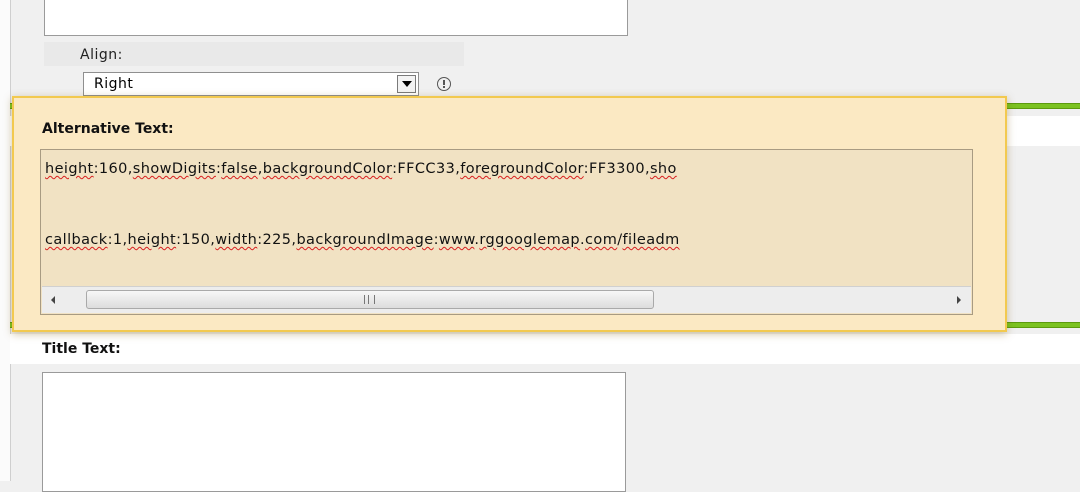 The height and width of the screenshot is (492, 1080). I want to click on spelling-flagged-word: rggooglemap, so click(530, 240).